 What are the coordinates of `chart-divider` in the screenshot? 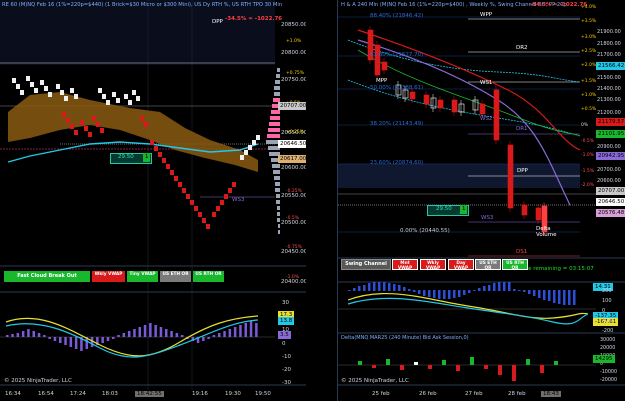 It's located at (322, 200).